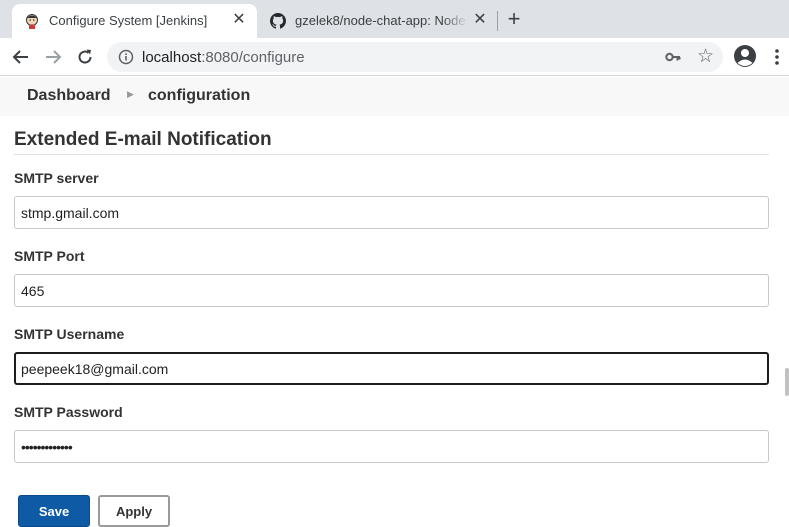 The height and width of the screenshot is (527, 789). I want to click on smtp-password-input, so click(391, 446).